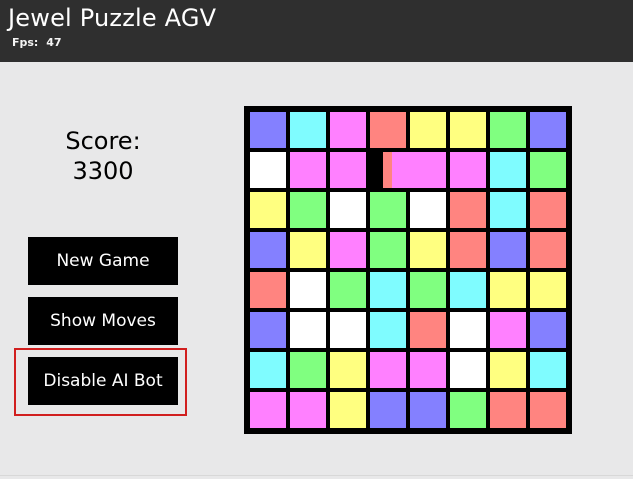 The image size is (633, 479). What do you see at coordinates (316, 475) in the screenshot?
I see `bottom-divider` at bounding box center [316, 475].